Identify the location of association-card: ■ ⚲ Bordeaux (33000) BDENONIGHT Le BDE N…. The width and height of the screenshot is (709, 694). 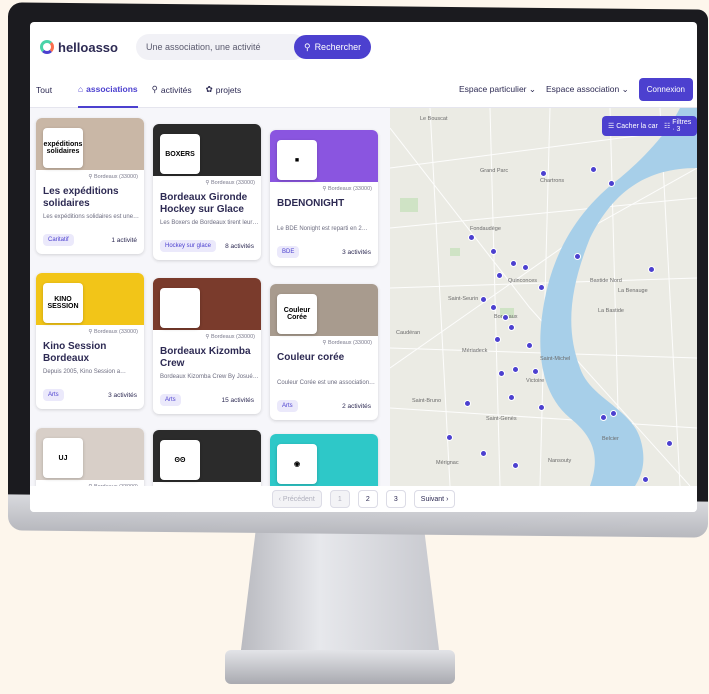
(324, 198).